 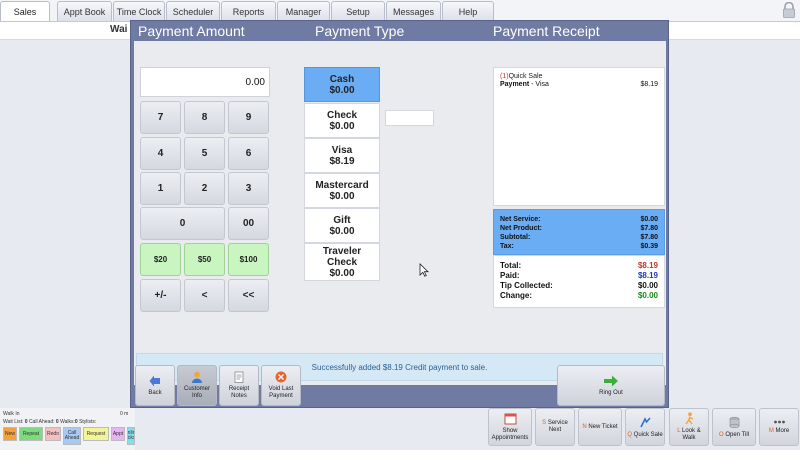 I want to click on open-till-label: Open Till, so click(x=737, y=434).